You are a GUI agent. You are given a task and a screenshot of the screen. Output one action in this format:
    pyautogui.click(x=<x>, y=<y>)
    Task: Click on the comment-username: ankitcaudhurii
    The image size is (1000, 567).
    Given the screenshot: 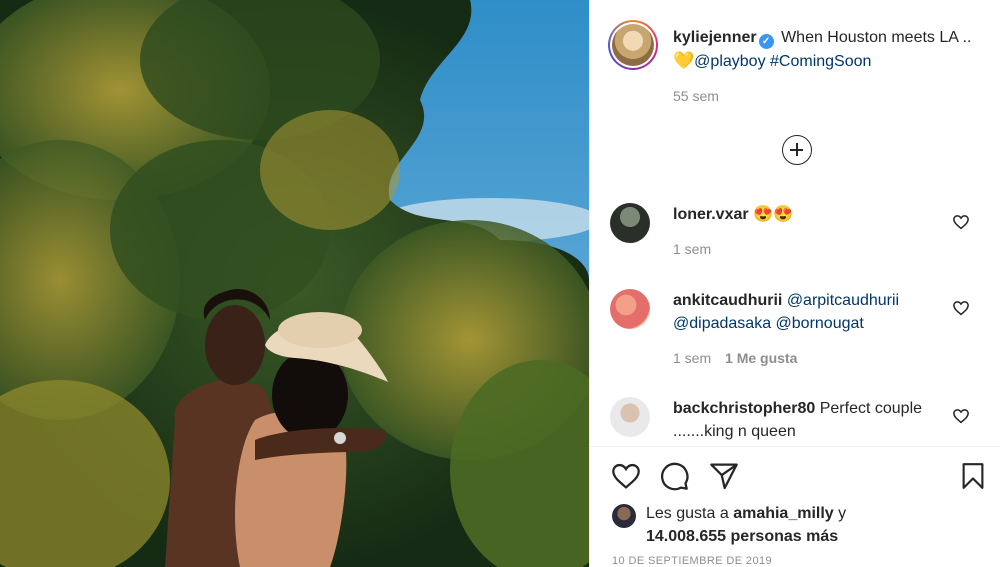 What is the action you would take?
    pyautogui.click(x=727, y=300)
    